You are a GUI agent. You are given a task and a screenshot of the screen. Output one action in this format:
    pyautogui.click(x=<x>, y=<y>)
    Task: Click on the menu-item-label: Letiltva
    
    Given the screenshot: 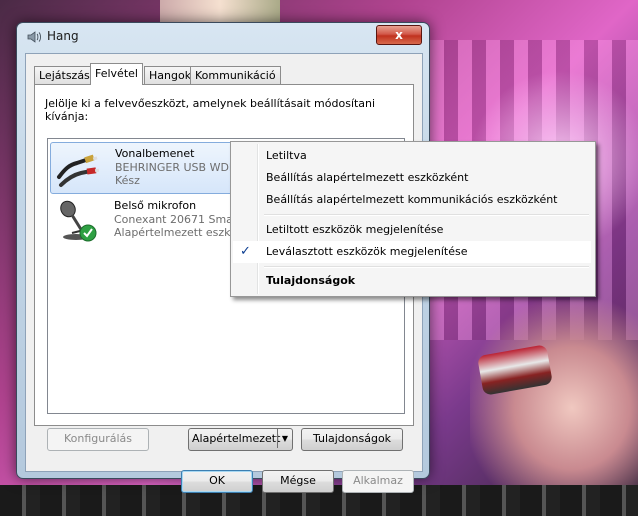 What is the action you would take?
    pyautogui.click(x=286, y=155)
    